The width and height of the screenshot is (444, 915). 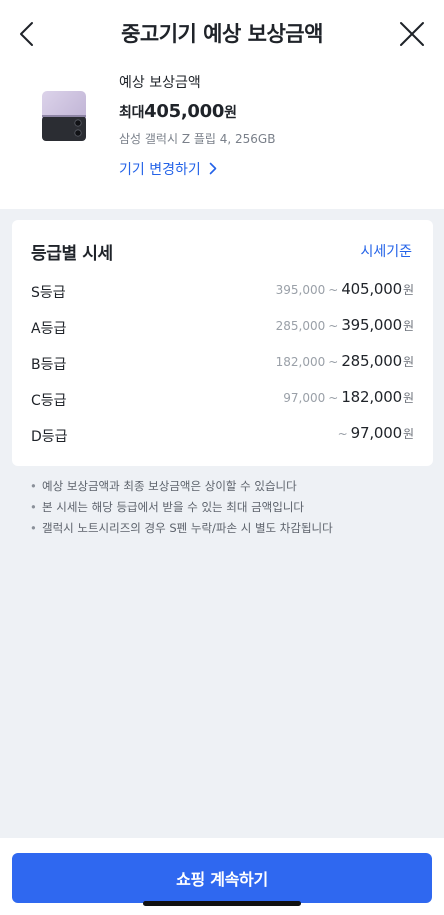 I want to click on device-name: 삼성 갤럭시 Z 플립 4, 256GB, so click(x=197, y=139).